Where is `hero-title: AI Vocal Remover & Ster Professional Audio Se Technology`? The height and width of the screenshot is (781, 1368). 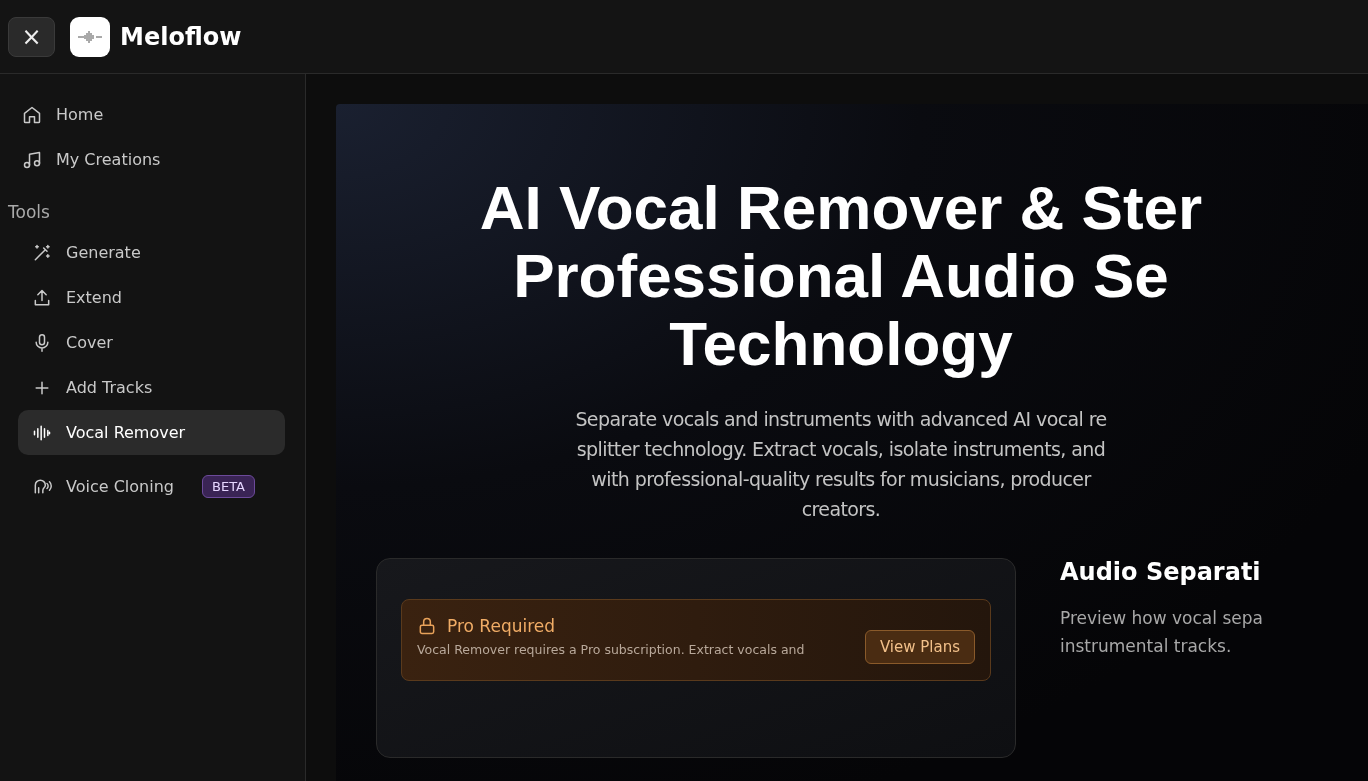
hero-title: AI Vocal Remover & Ster Professional Audio Se Technology is located at coordinates (841, 276).